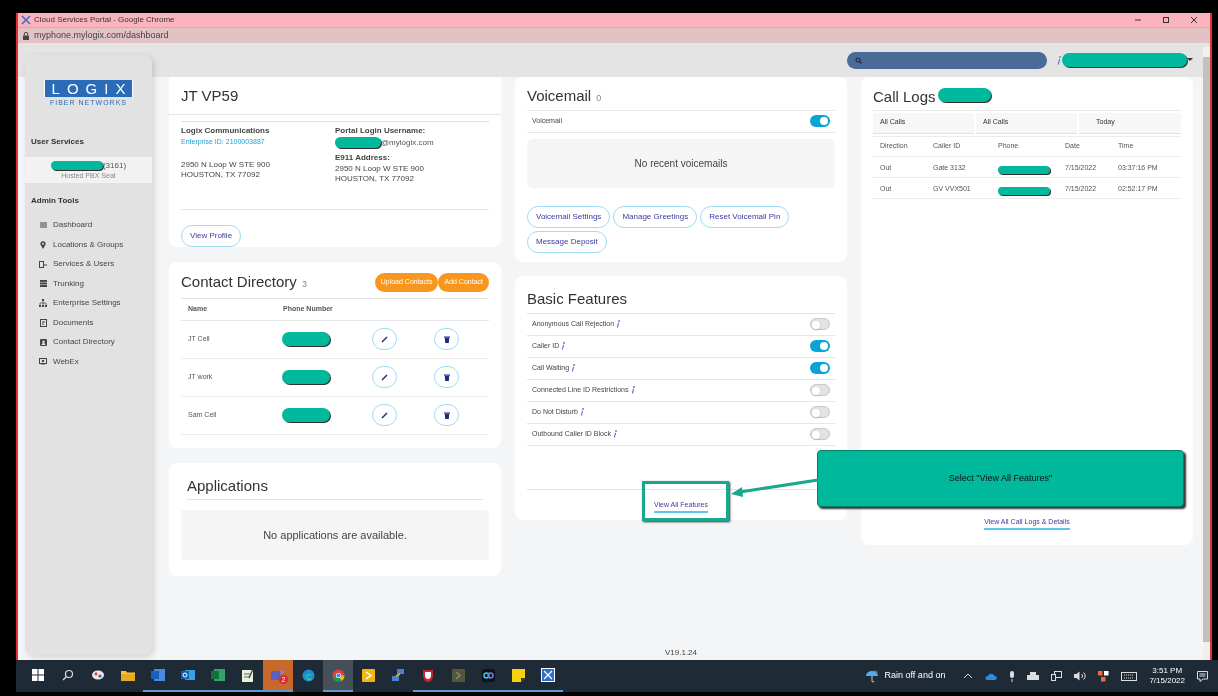  Describe the element at coordinates (1167, 671) in the screenshot. I see `clock-time: 3:51 PM` at that location.